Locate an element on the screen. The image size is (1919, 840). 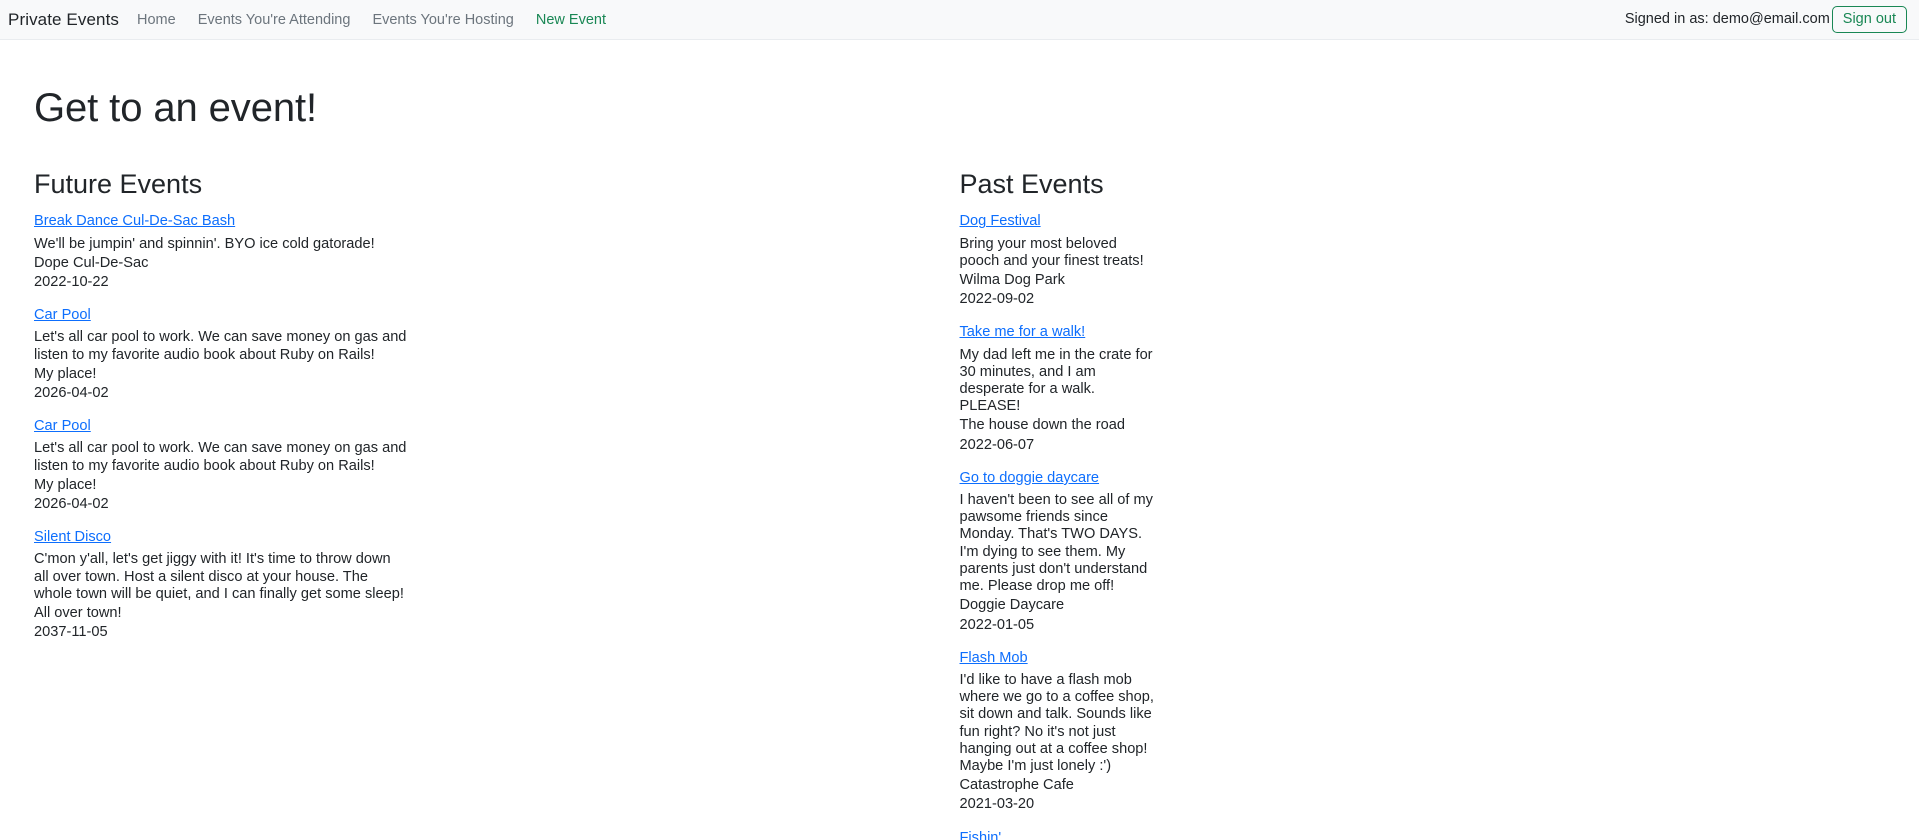
nav-item: Events You're Attending is located at coordinates (274, 20).